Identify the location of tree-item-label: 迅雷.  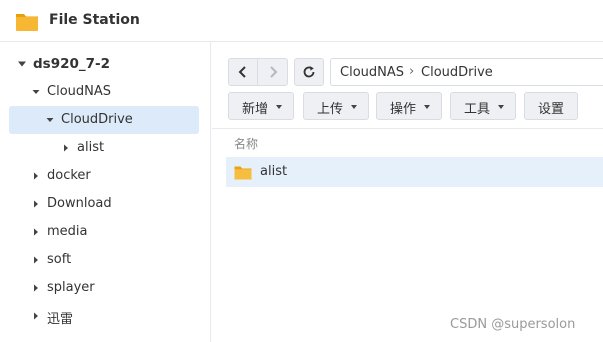
(60, 319).